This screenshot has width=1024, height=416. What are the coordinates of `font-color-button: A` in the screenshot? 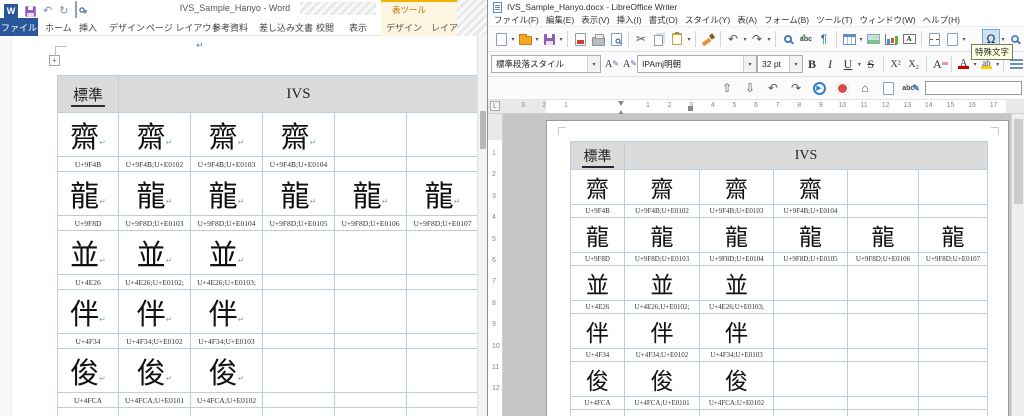 It's located at (964, 64).